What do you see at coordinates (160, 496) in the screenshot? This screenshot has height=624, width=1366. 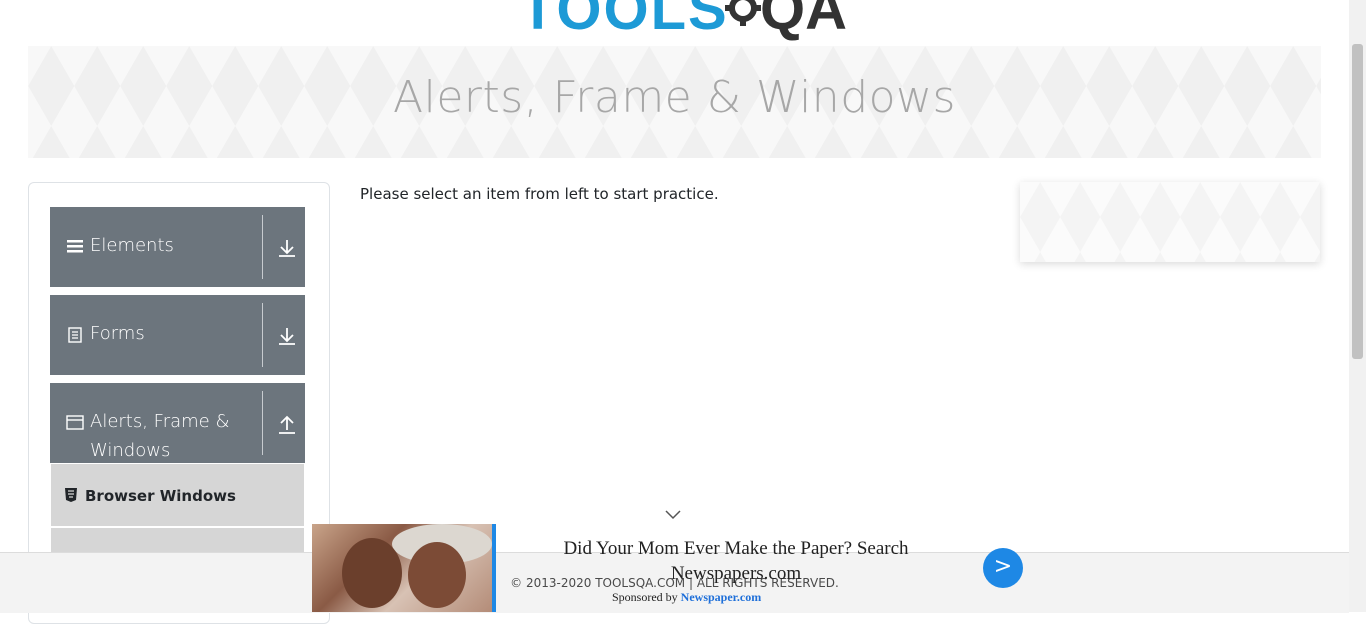 I see `menu-item-label: Browser Windows` at bounding box center [160, 496].